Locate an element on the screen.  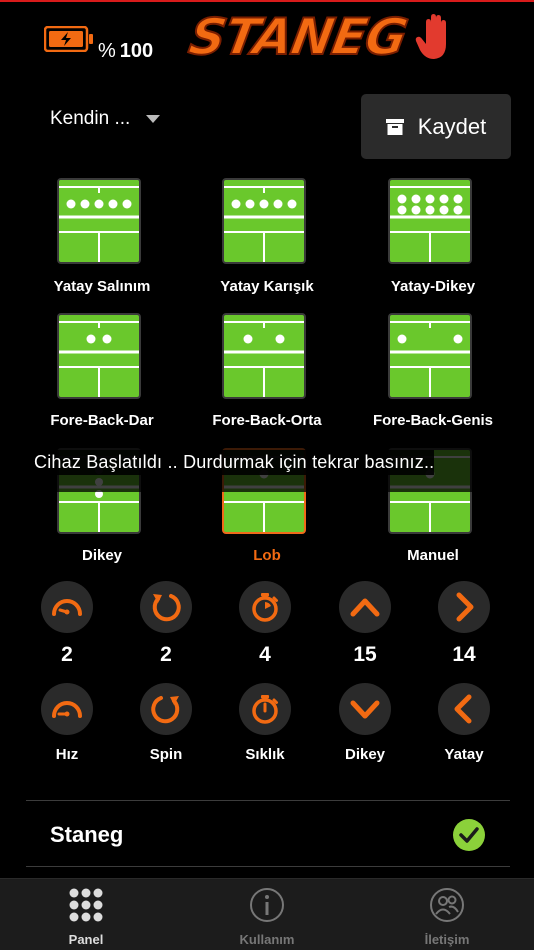
spin-up-button is located at coordinates (166, 607).